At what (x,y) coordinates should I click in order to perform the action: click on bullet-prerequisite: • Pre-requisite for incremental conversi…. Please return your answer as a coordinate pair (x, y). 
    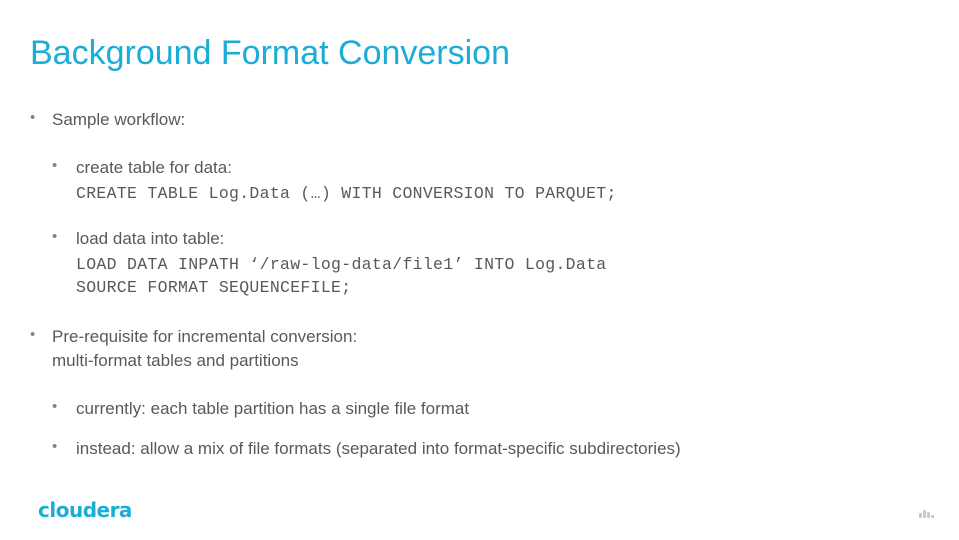
    Looking at the image, I should click on (482, 349).